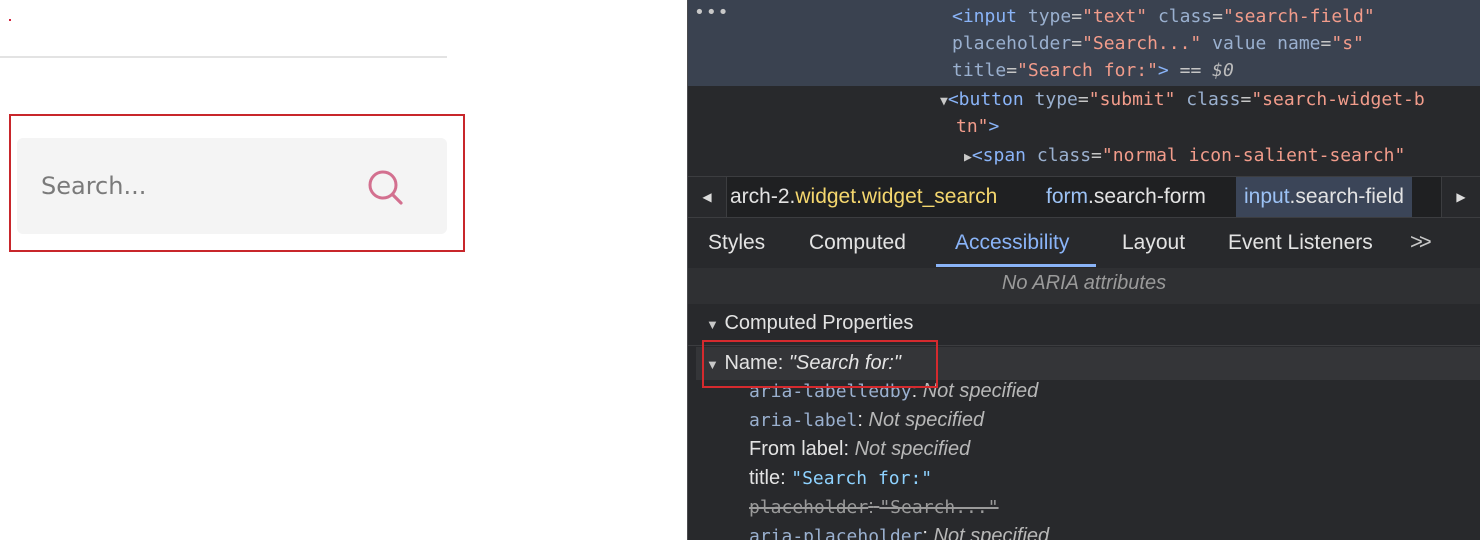 This screenshot has height=540, width=1480. What do you see at coordinates (1153, 243) in the screenshot?
I see `tab-layout: Layout` at bounding box center [1153, 243].